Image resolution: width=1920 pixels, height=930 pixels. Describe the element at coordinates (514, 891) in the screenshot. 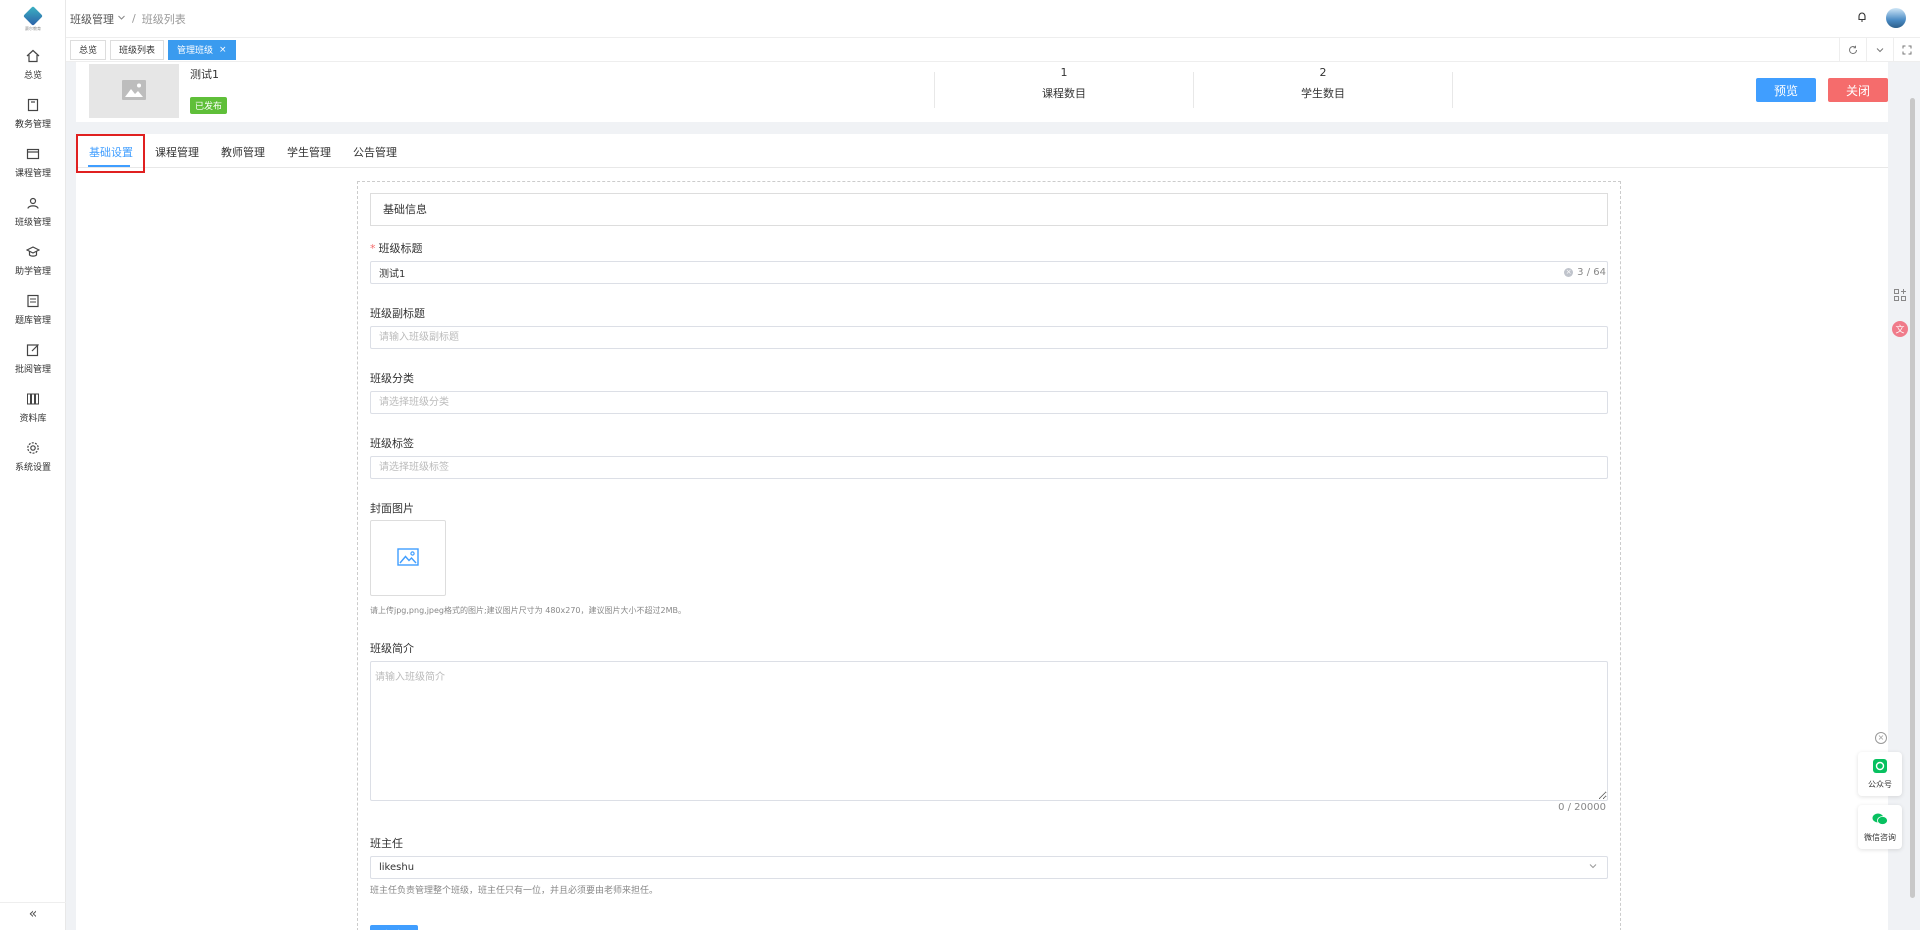

I see `teacher-hint: 班主任负责管理整个班级，班主任只有一位，并且必须要由老师来担任。` at that location.